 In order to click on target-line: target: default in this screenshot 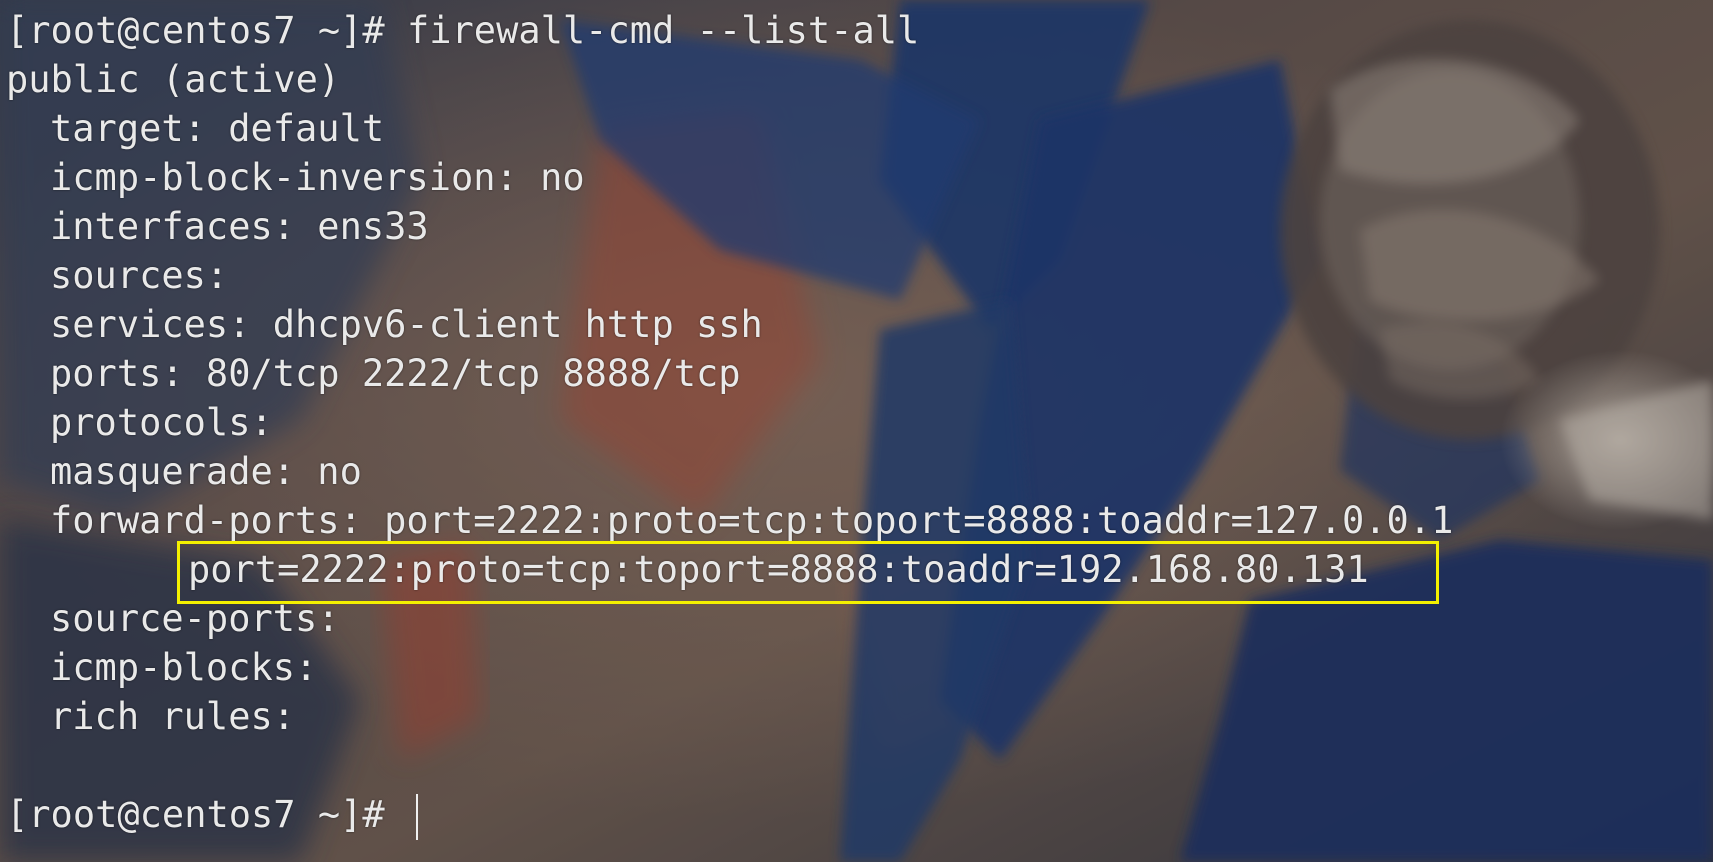, I will do `click(217, 128)`.